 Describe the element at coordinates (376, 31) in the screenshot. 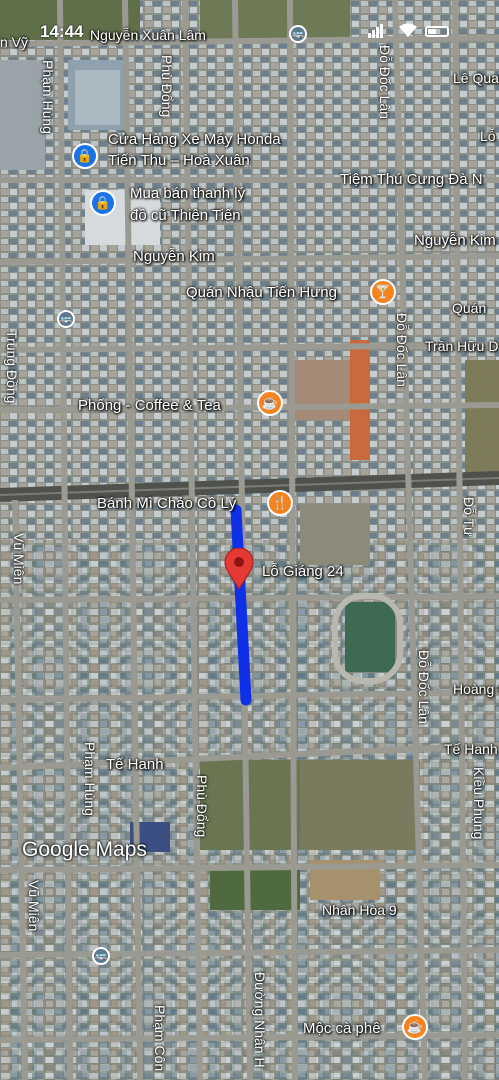

I see `signal-icon` at that location.